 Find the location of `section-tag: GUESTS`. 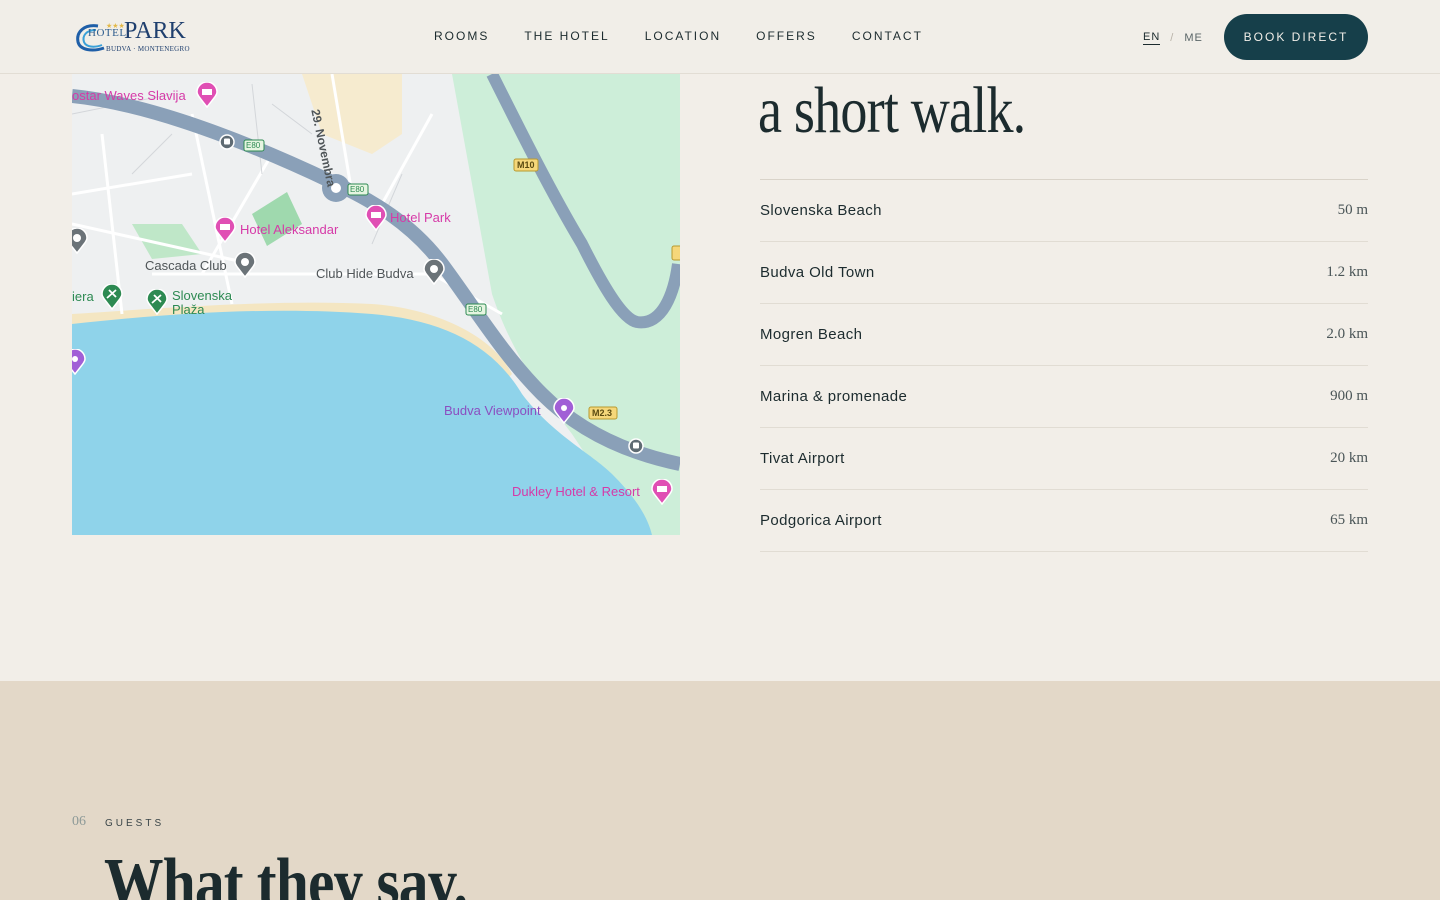

section-tag: GUESTS is located at coordinates (135, 823).